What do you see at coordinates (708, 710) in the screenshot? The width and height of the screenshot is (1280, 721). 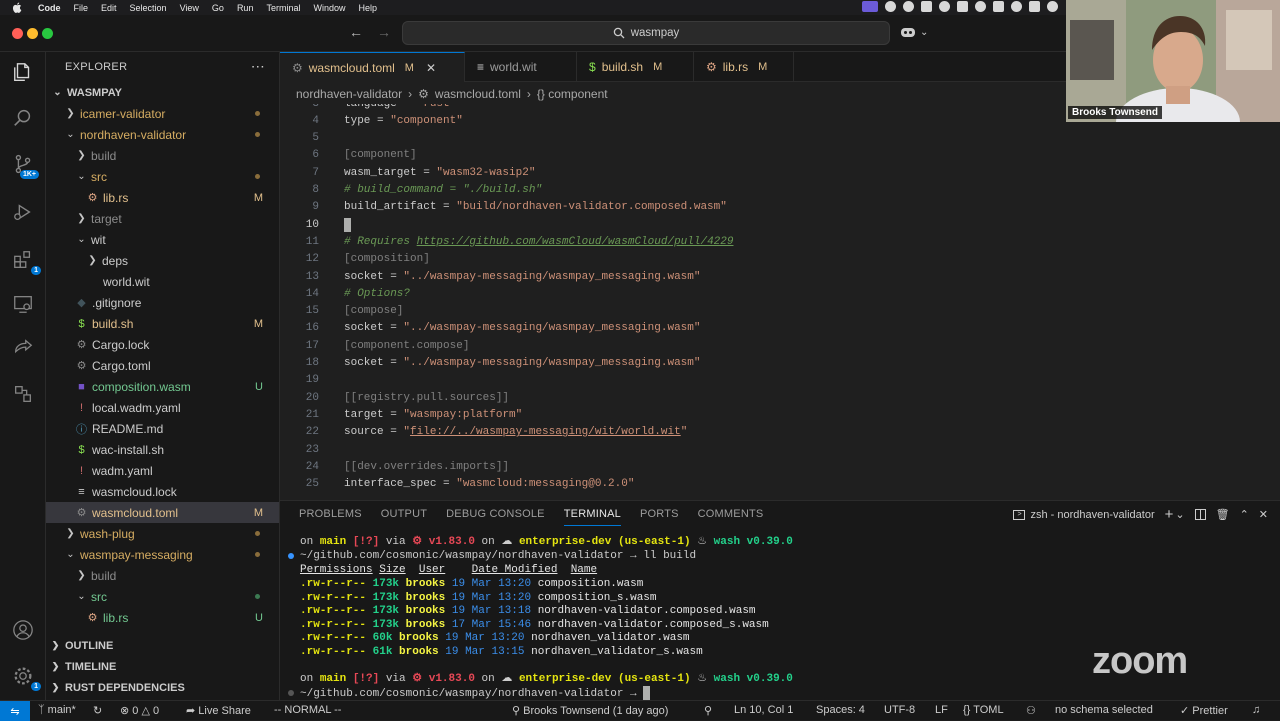 I see `zoom-in-icon: ⚲` at bounding box center [708, 710].